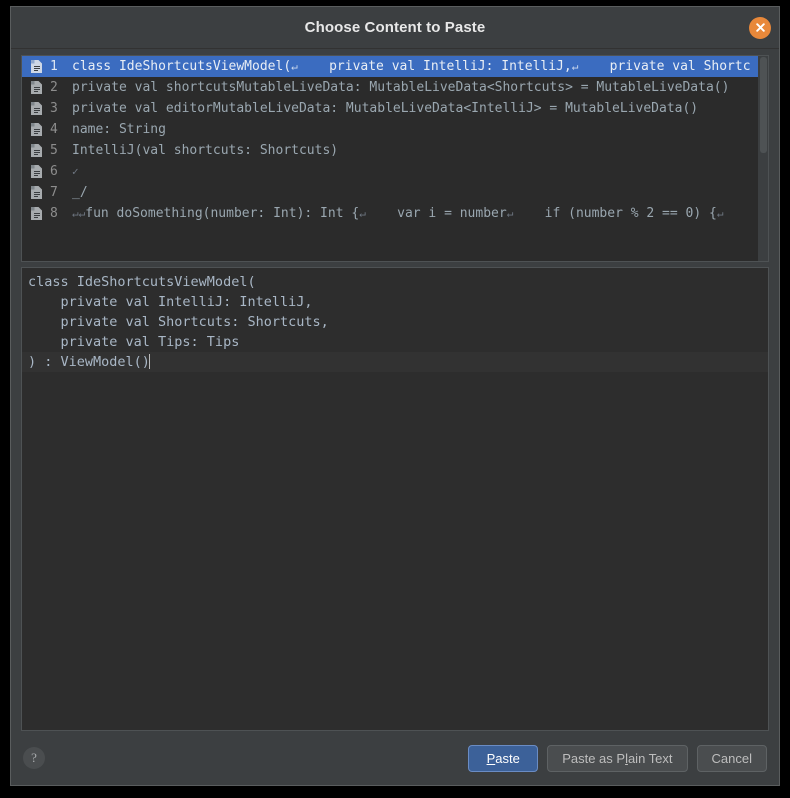 The image size is (790, 798). I want to click on list-scrollbar-thumb, so click(763, 105).